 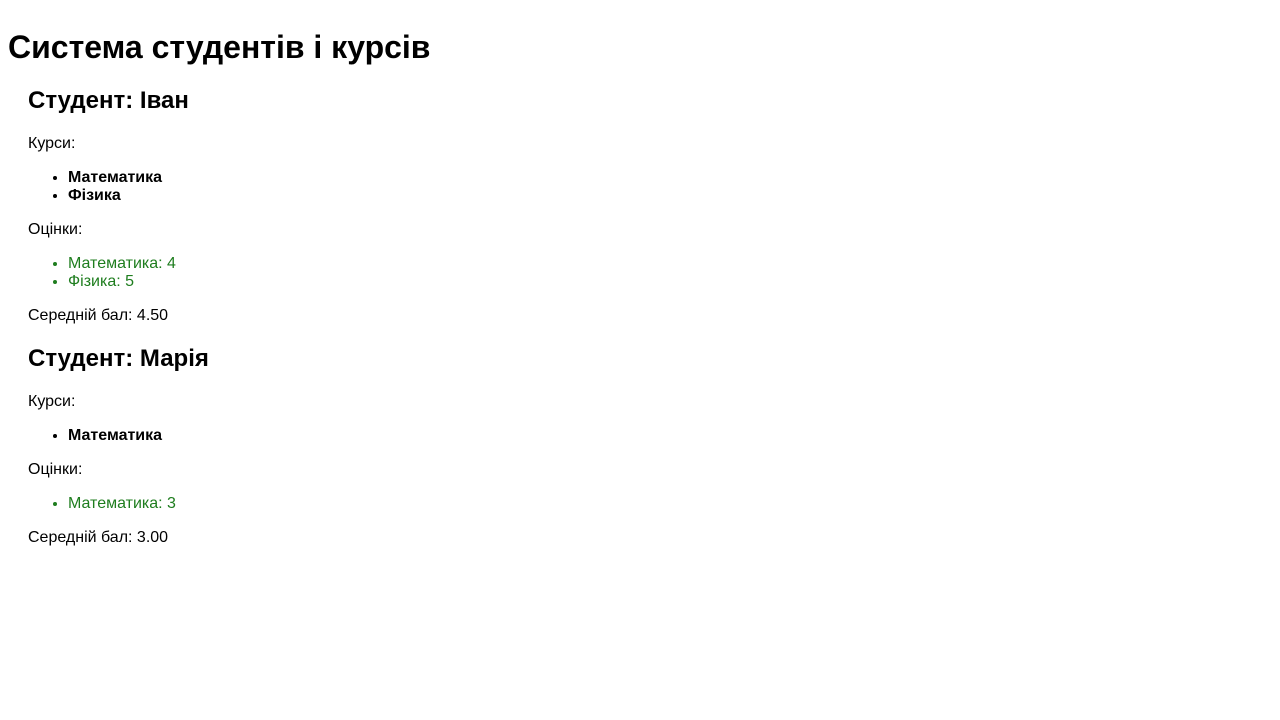 I want to click on grade-list: Математика: 3, so click(x=650, y=504).